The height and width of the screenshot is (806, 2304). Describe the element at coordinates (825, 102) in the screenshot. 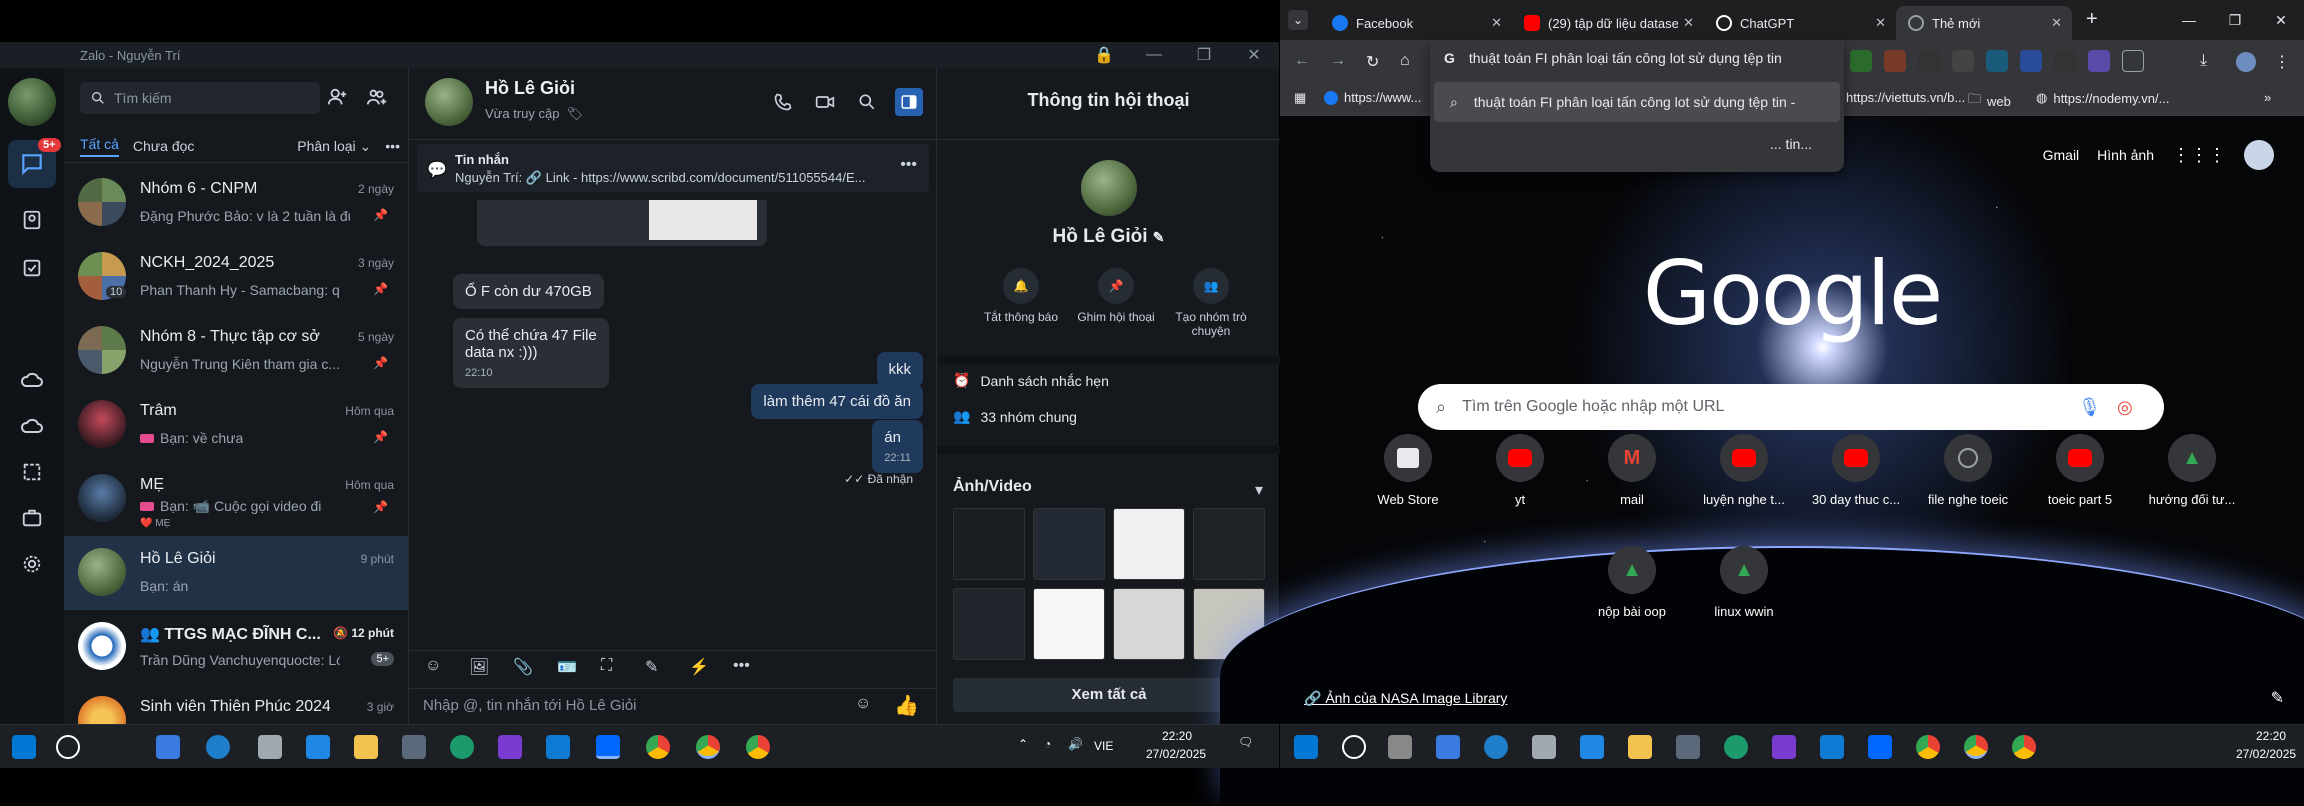

I see `video-call-button` at that location.